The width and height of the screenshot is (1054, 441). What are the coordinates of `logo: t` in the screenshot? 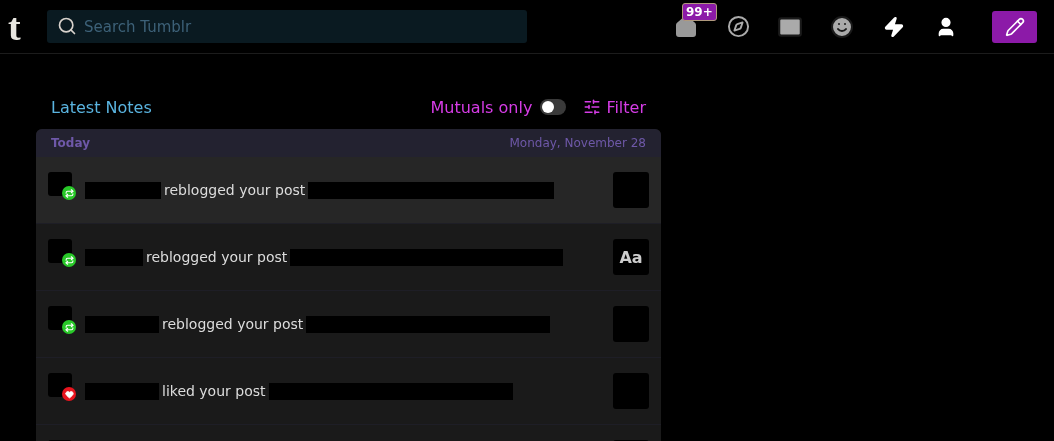 It's located at (21, 26).